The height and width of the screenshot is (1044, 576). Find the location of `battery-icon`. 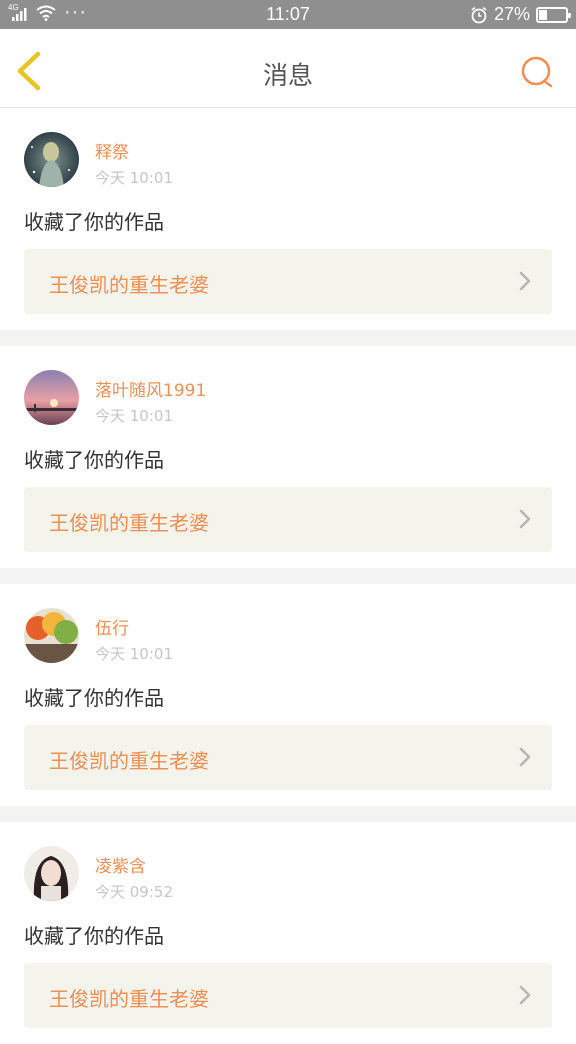

battery-icon is located at coordinates (553, 14).